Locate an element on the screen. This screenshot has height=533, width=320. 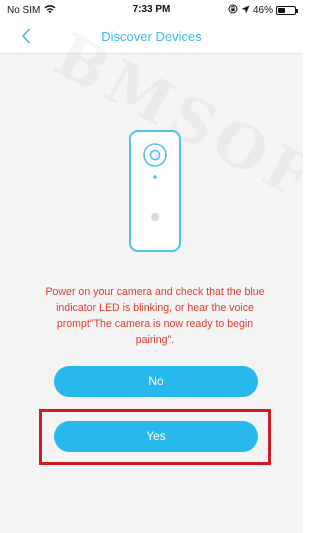
status-right: 46% is located at coordinates (263, 10).